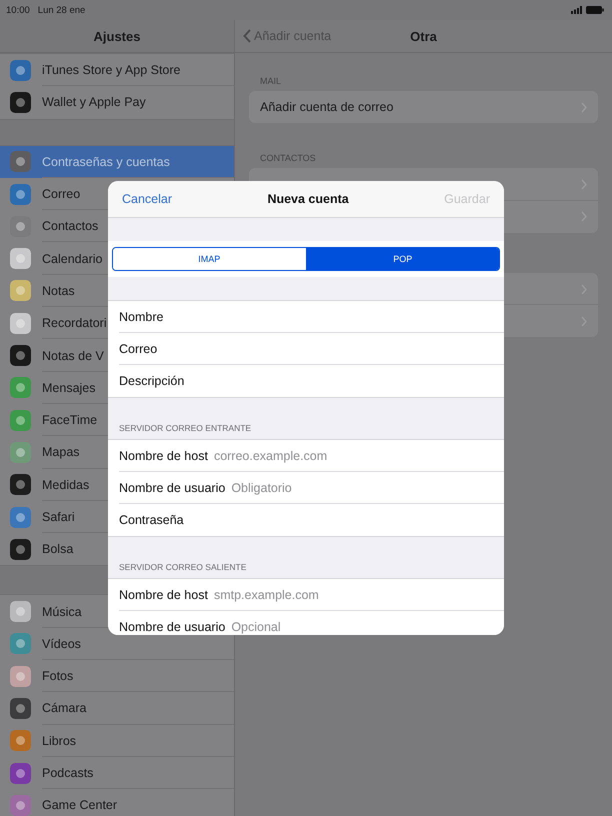  Describe the element at coordinates (138, 349) in the screenshot. I see `field-label: Correo` at that location.